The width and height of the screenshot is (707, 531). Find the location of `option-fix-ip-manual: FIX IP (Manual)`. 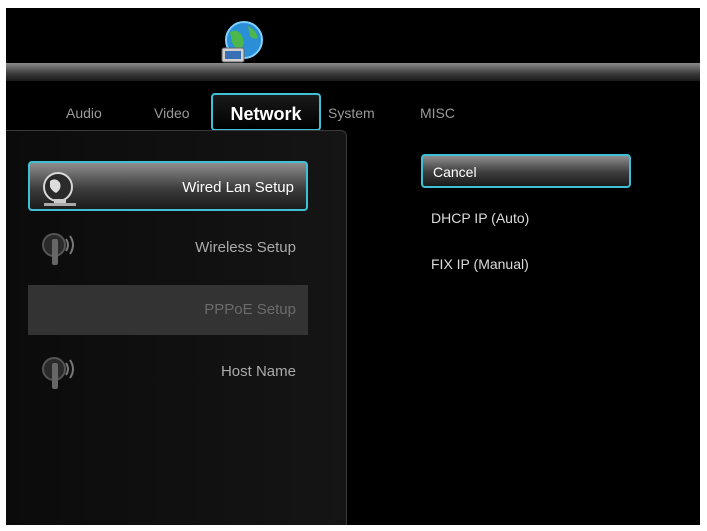

option-fix-ip-manual: FIX IP (Manual) is located at coordinates (526, 265).